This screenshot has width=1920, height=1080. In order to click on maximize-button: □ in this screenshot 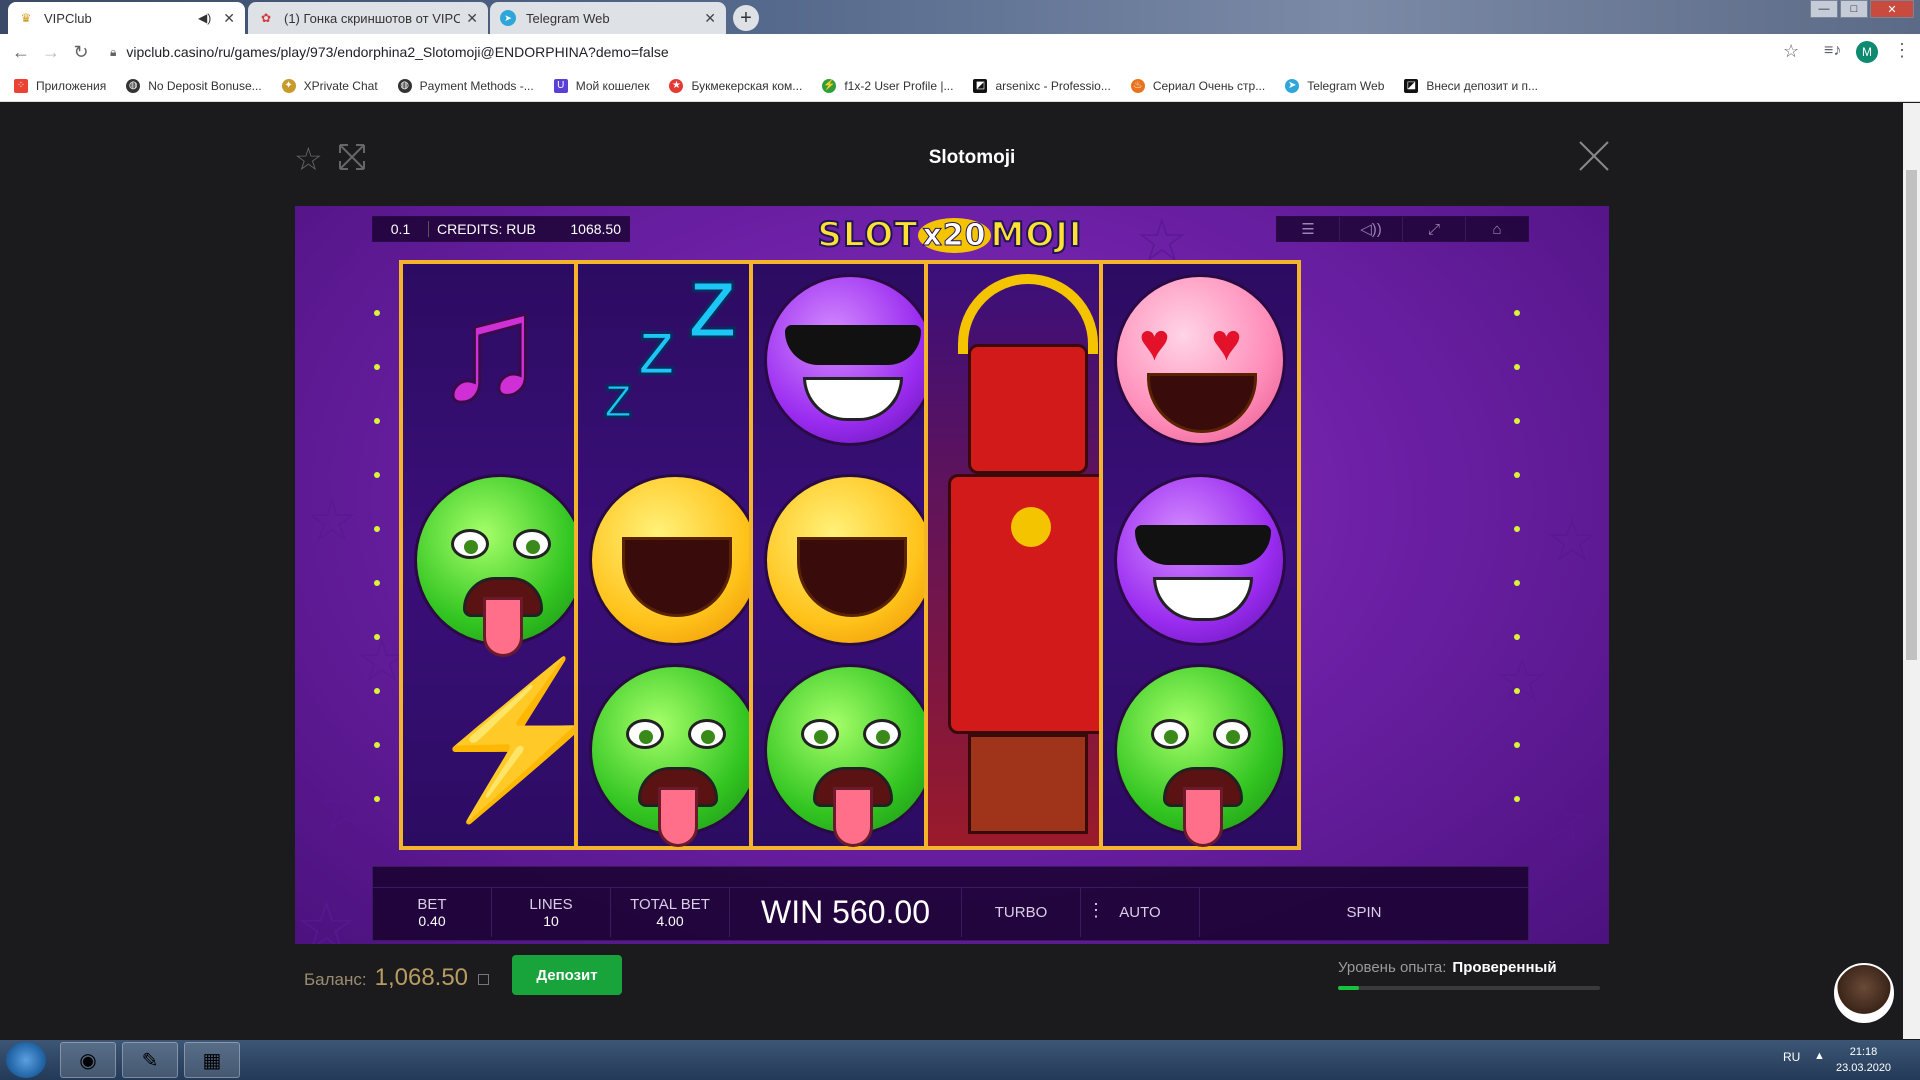, I will do `click(1854, 9)`.